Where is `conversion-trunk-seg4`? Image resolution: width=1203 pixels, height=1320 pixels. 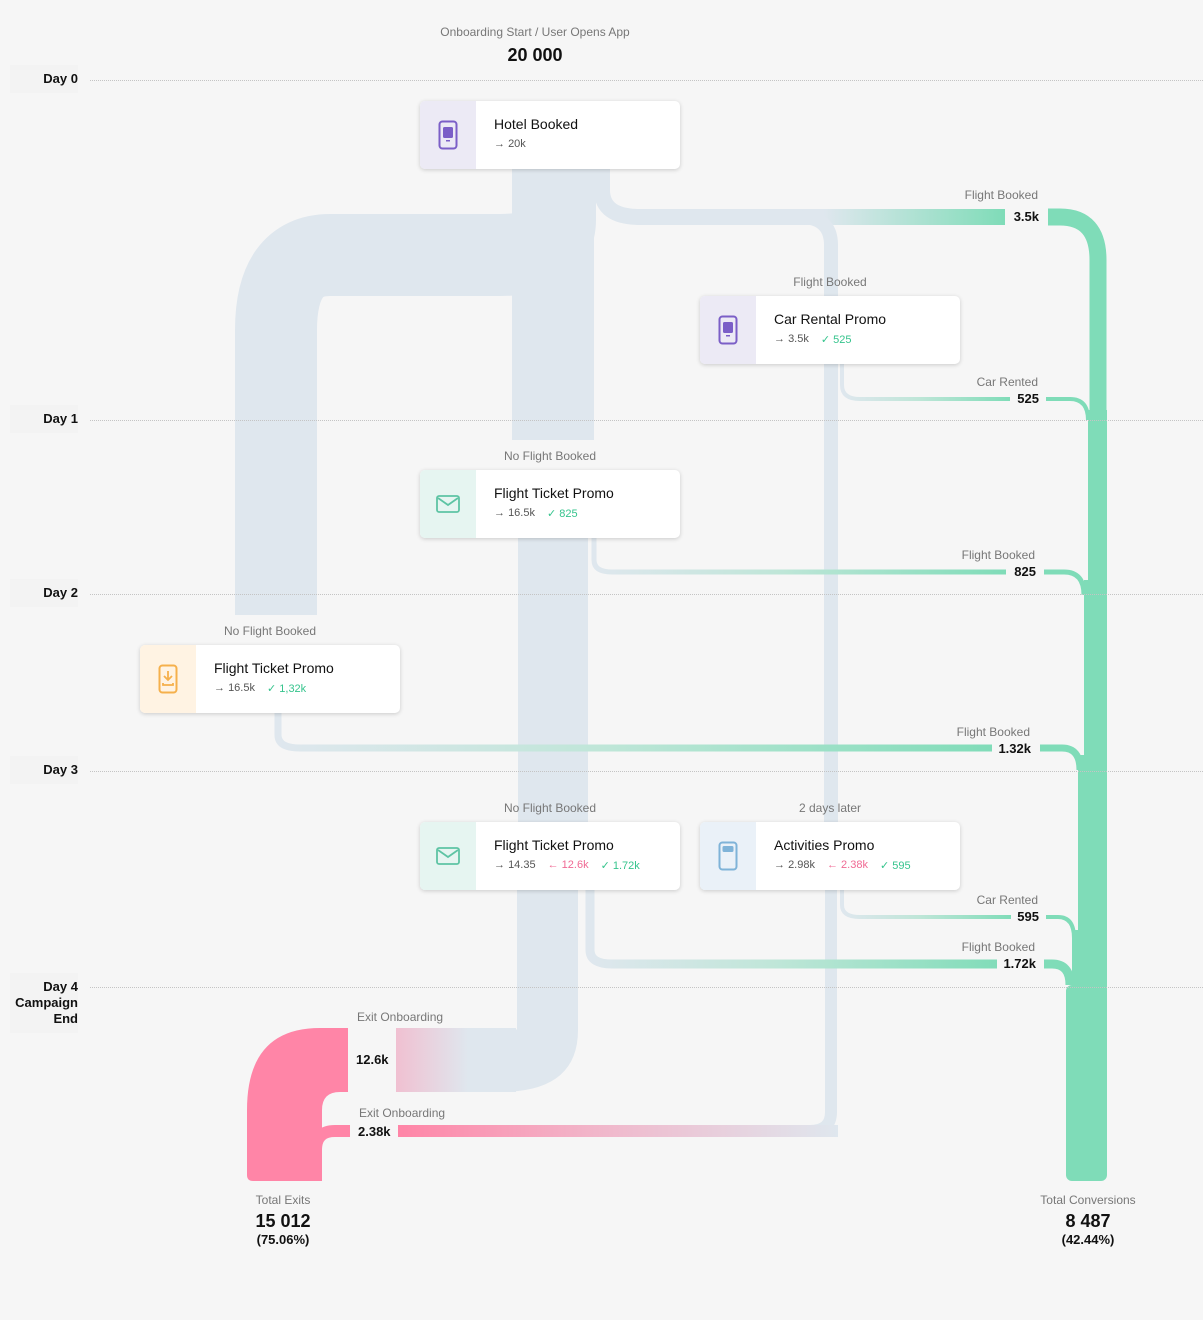
conversion-trunk-seg4 is located at coordinates (1089, 960).